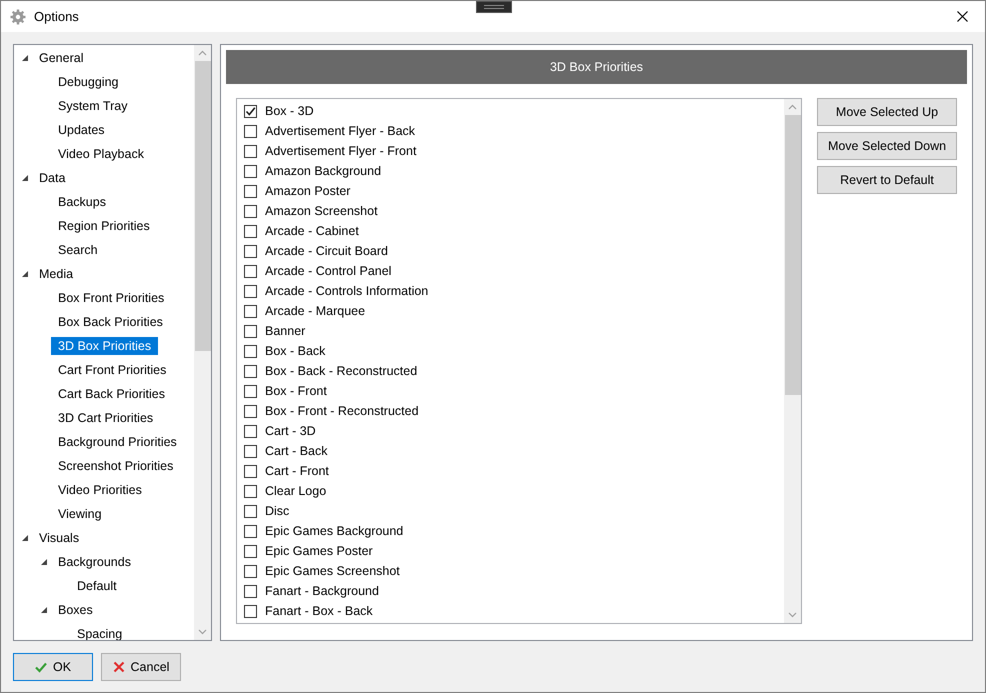  What do you see at coordinates (297, 471) in the screenshot?
I see `item-label: Cart - Front` at bounding box center [297, 471].